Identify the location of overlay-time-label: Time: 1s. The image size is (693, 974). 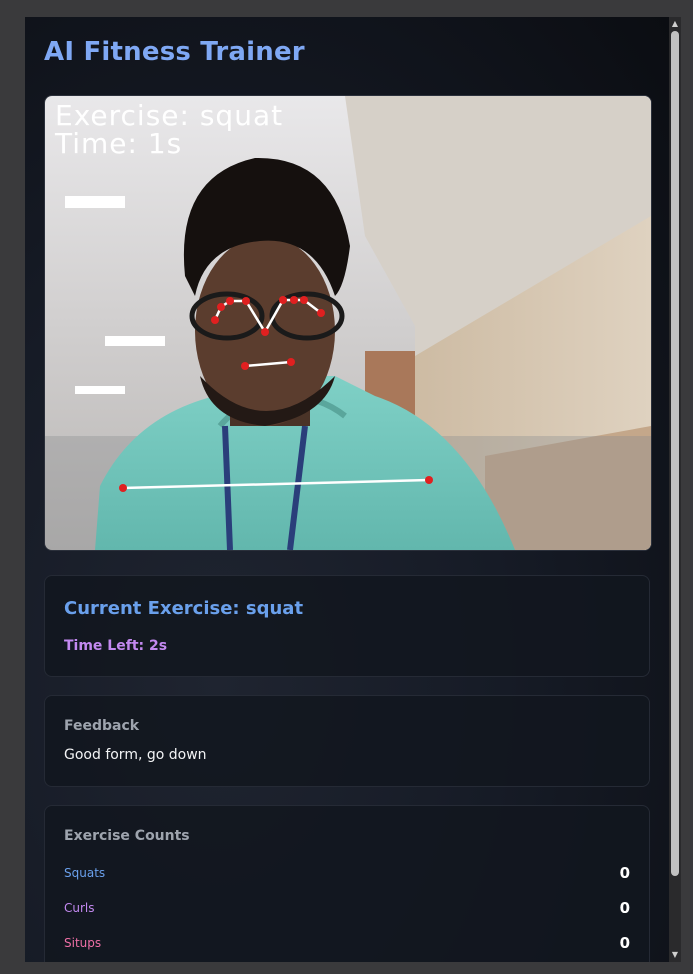
(119, 143).